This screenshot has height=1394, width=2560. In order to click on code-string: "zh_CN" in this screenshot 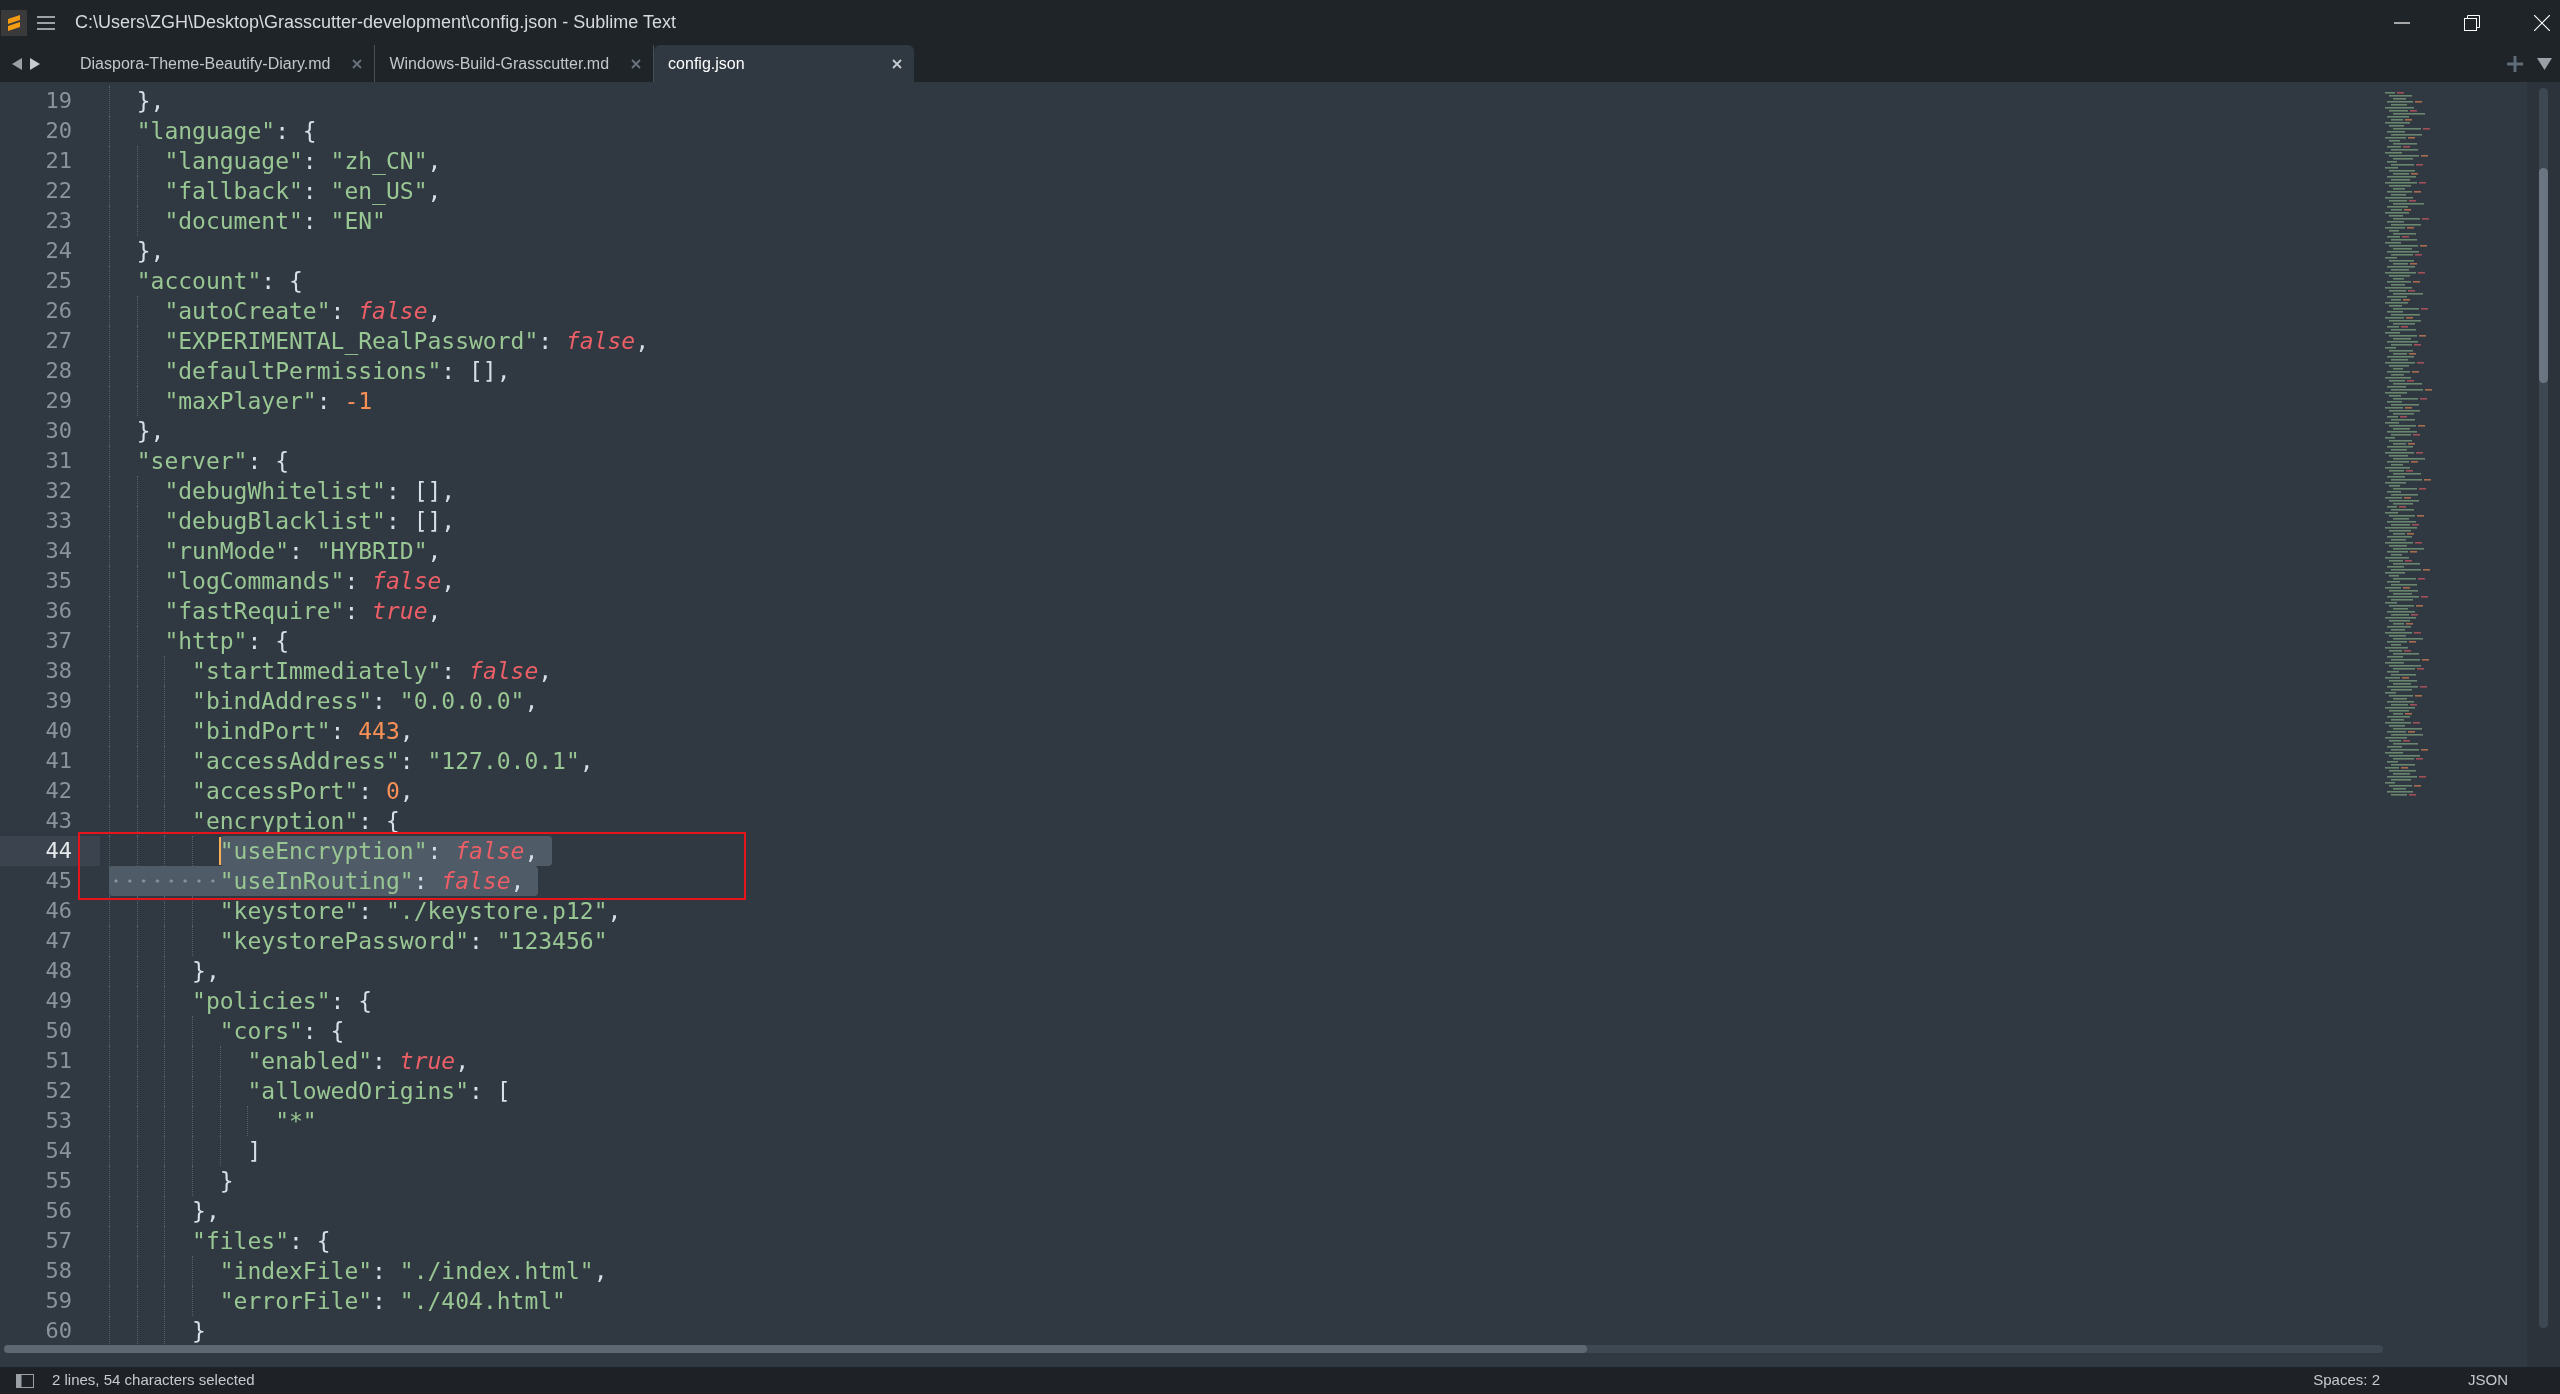, I will do `click(379, 161)`.